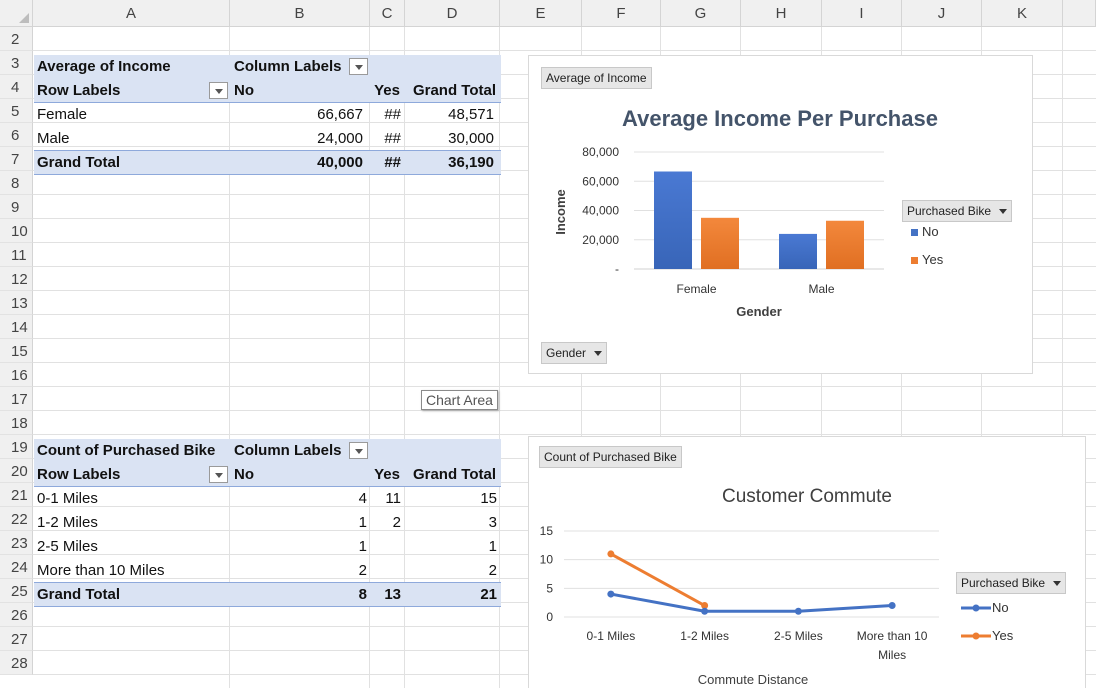  Describe the element at coordinates (459, 400) in the screenshot. I see `chart-area-tooltip: Chart Area` at that location.